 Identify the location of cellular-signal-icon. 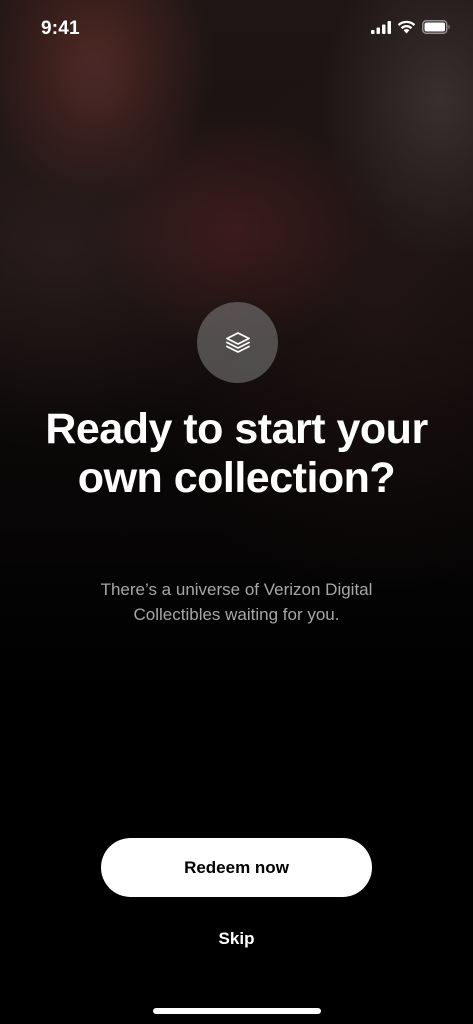
(381, 29).